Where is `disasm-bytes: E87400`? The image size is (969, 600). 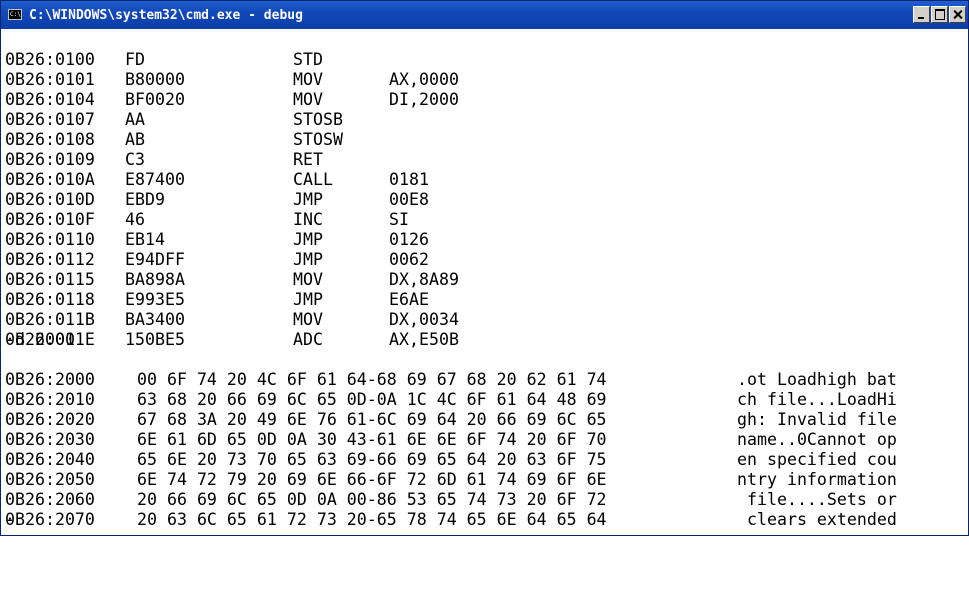 disasm-bytes: E87400 is located at coordinates (155, 179).